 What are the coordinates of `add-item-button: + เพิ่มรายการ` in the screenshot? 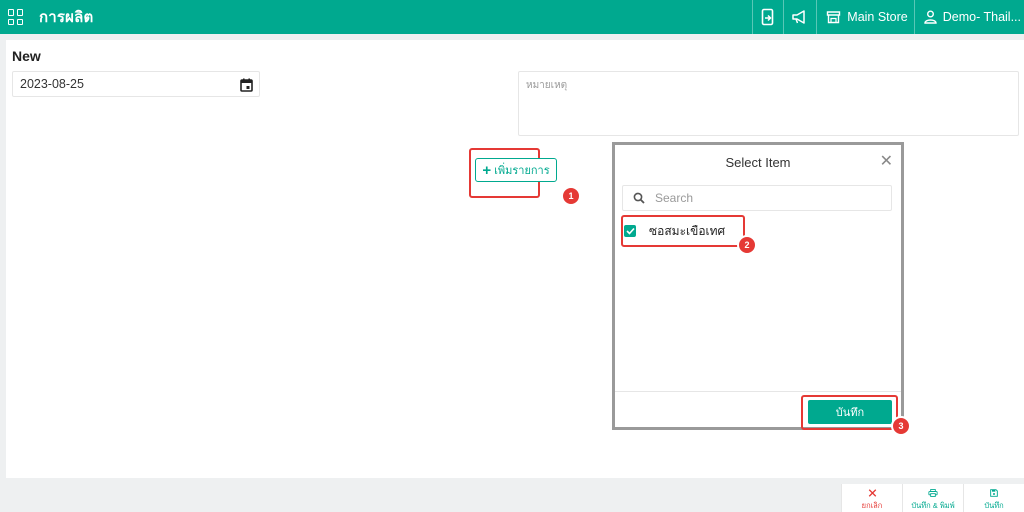 It's located at (516, 170).